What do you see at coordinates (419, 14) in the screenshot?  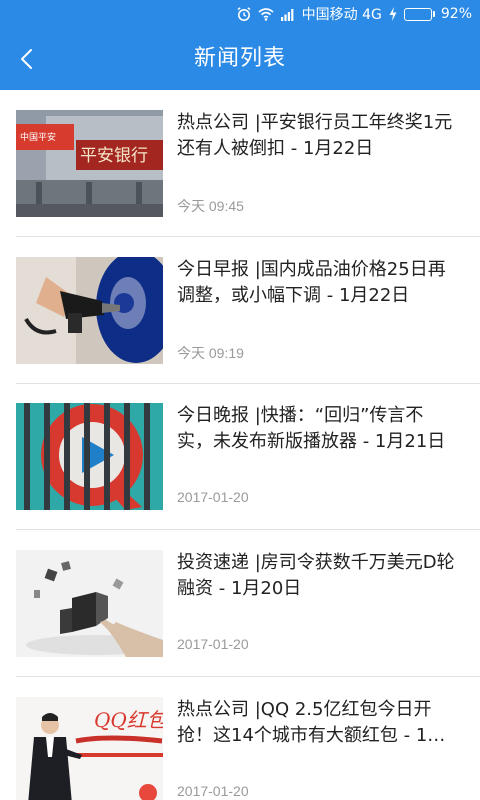 I see `battery-icon` at bounding box center [419, 14].